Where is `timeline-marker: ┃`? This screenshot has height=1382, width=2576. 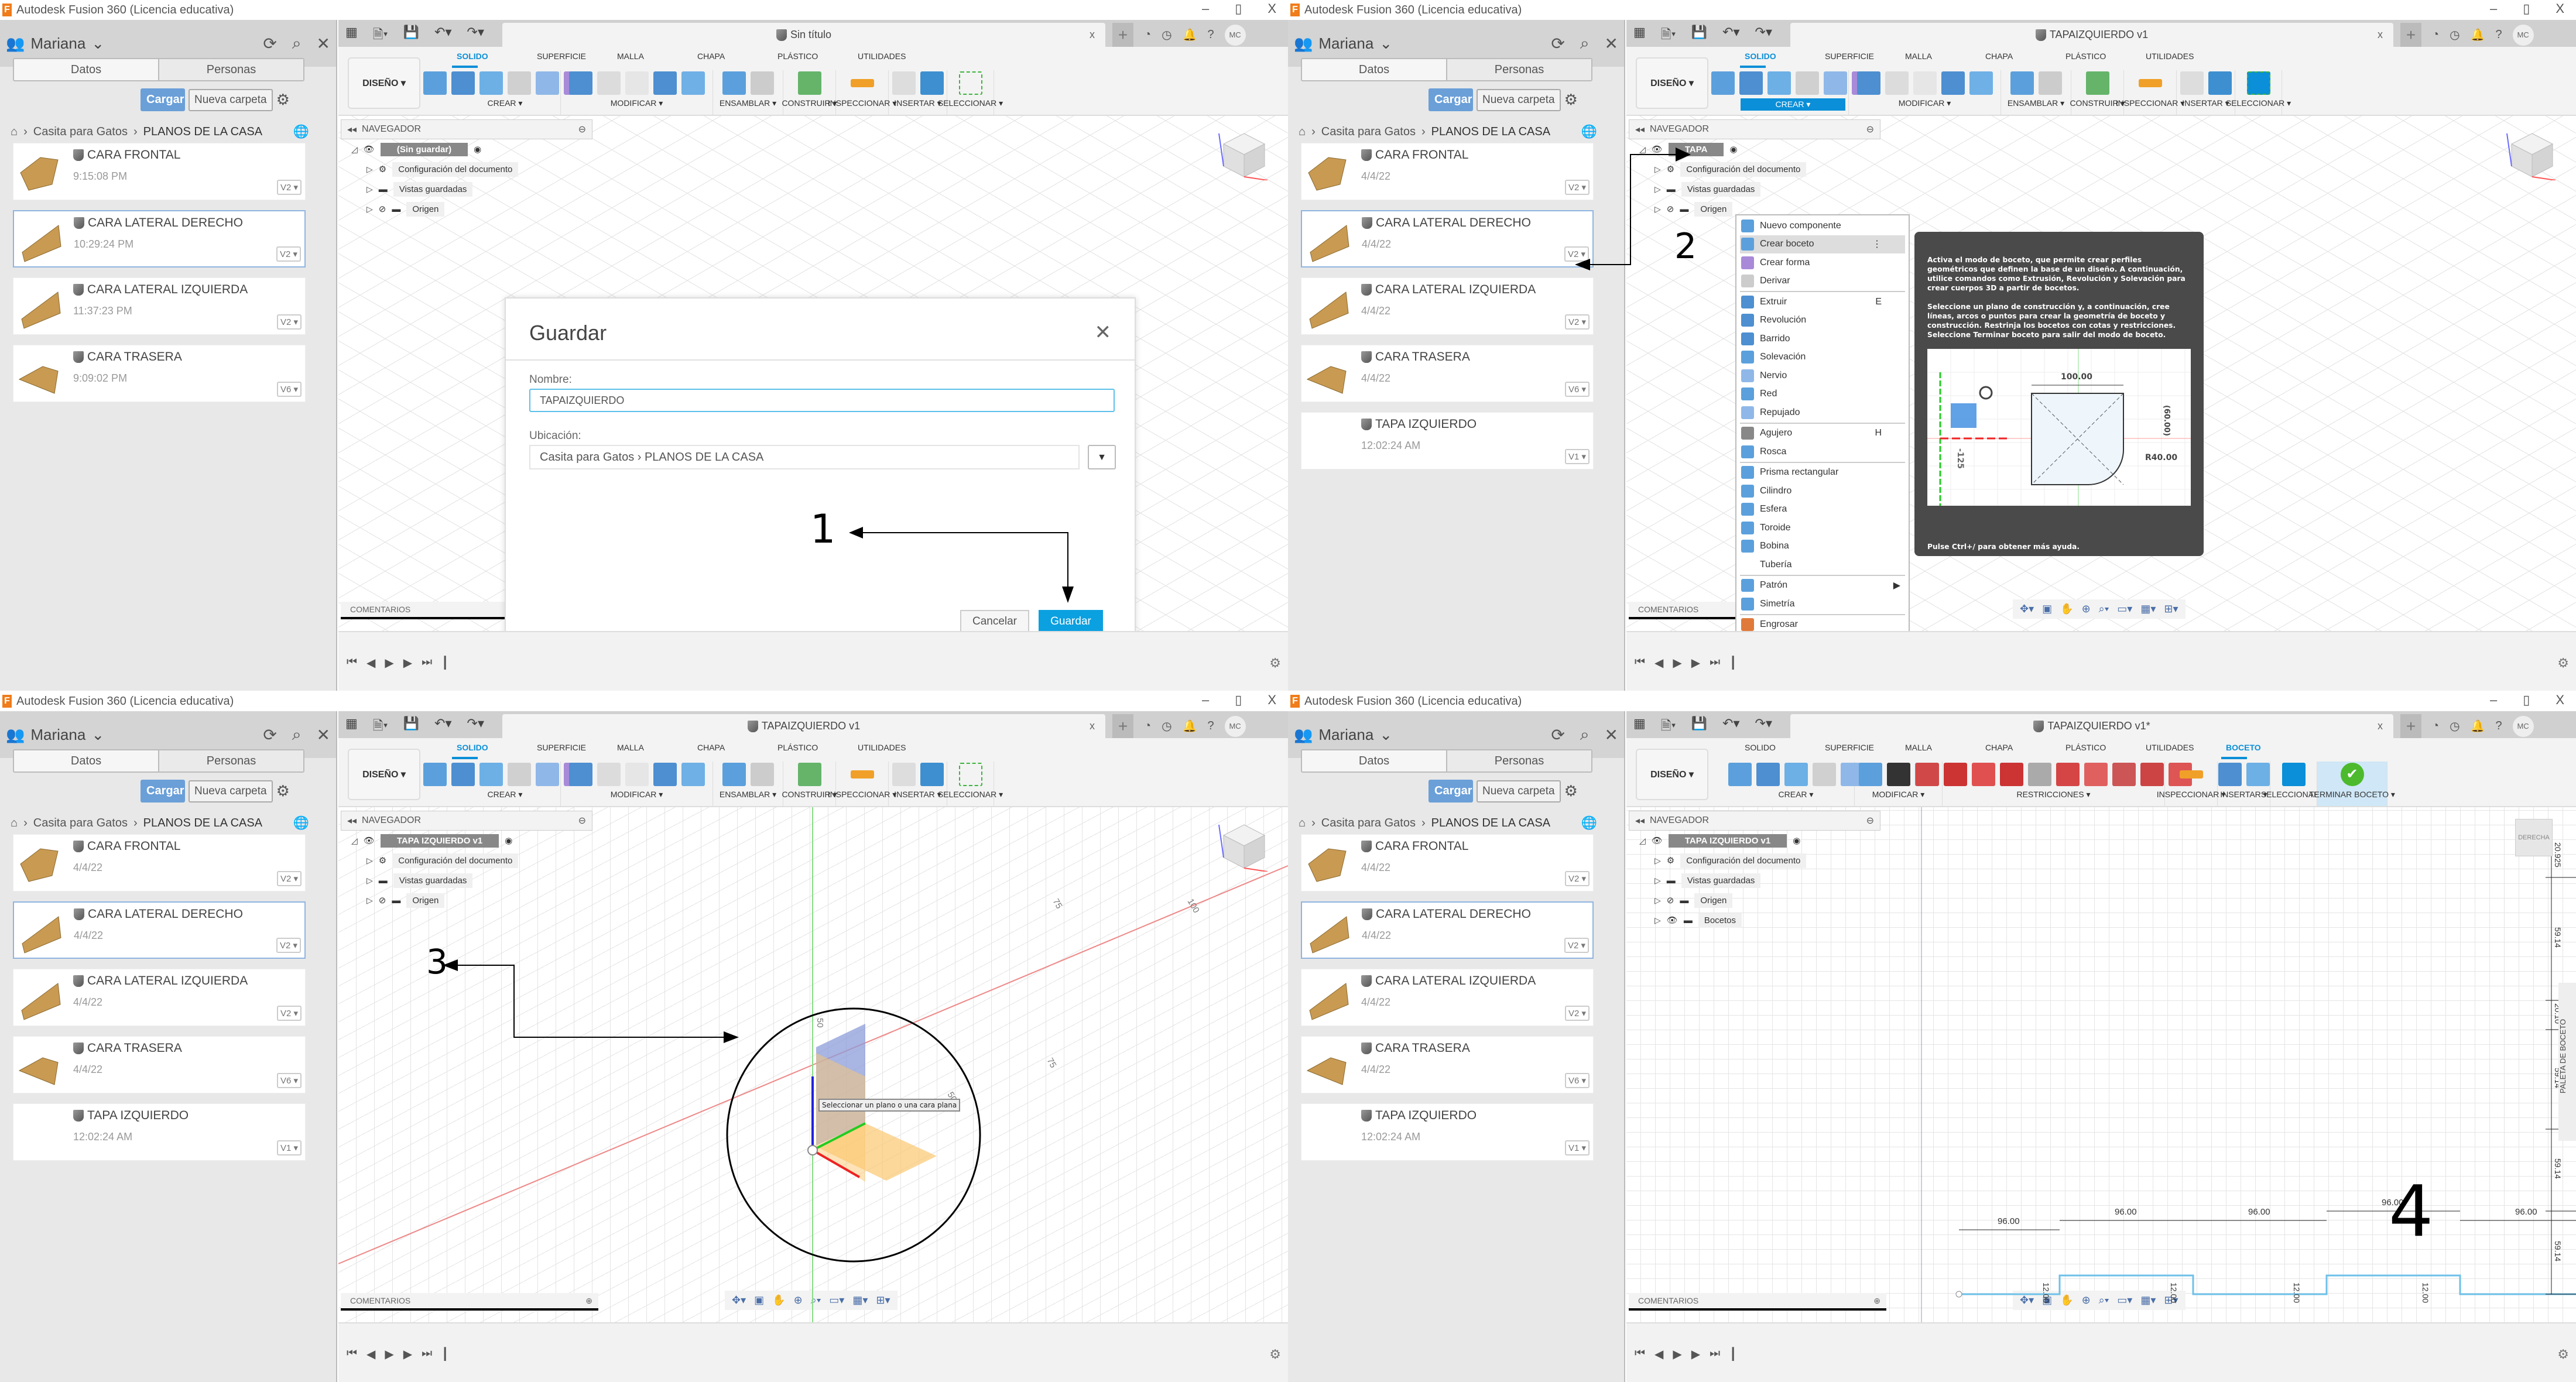
timeline-marker: ┃ is located at coordinates (1732, 663).